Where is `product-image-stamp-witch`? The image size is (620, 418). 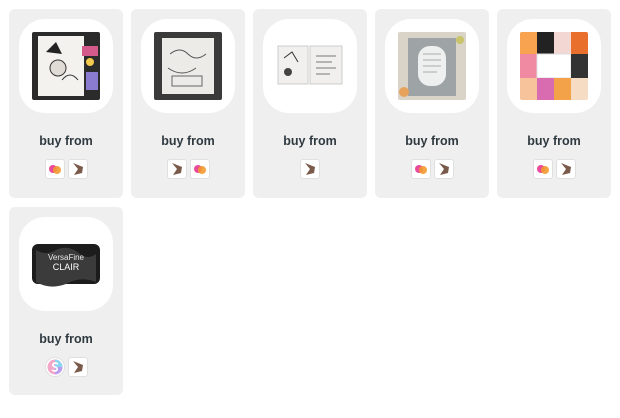 product-image-stamp-witch is located at coordinates (66, 66).